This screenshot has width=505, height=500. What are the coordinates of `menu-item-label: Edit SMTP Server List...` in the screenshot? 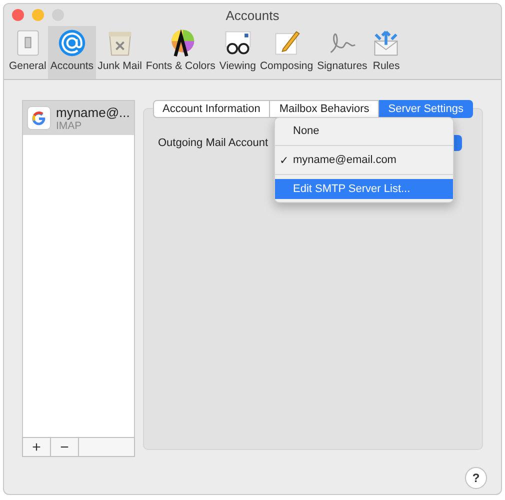 It's located at (351, 189).